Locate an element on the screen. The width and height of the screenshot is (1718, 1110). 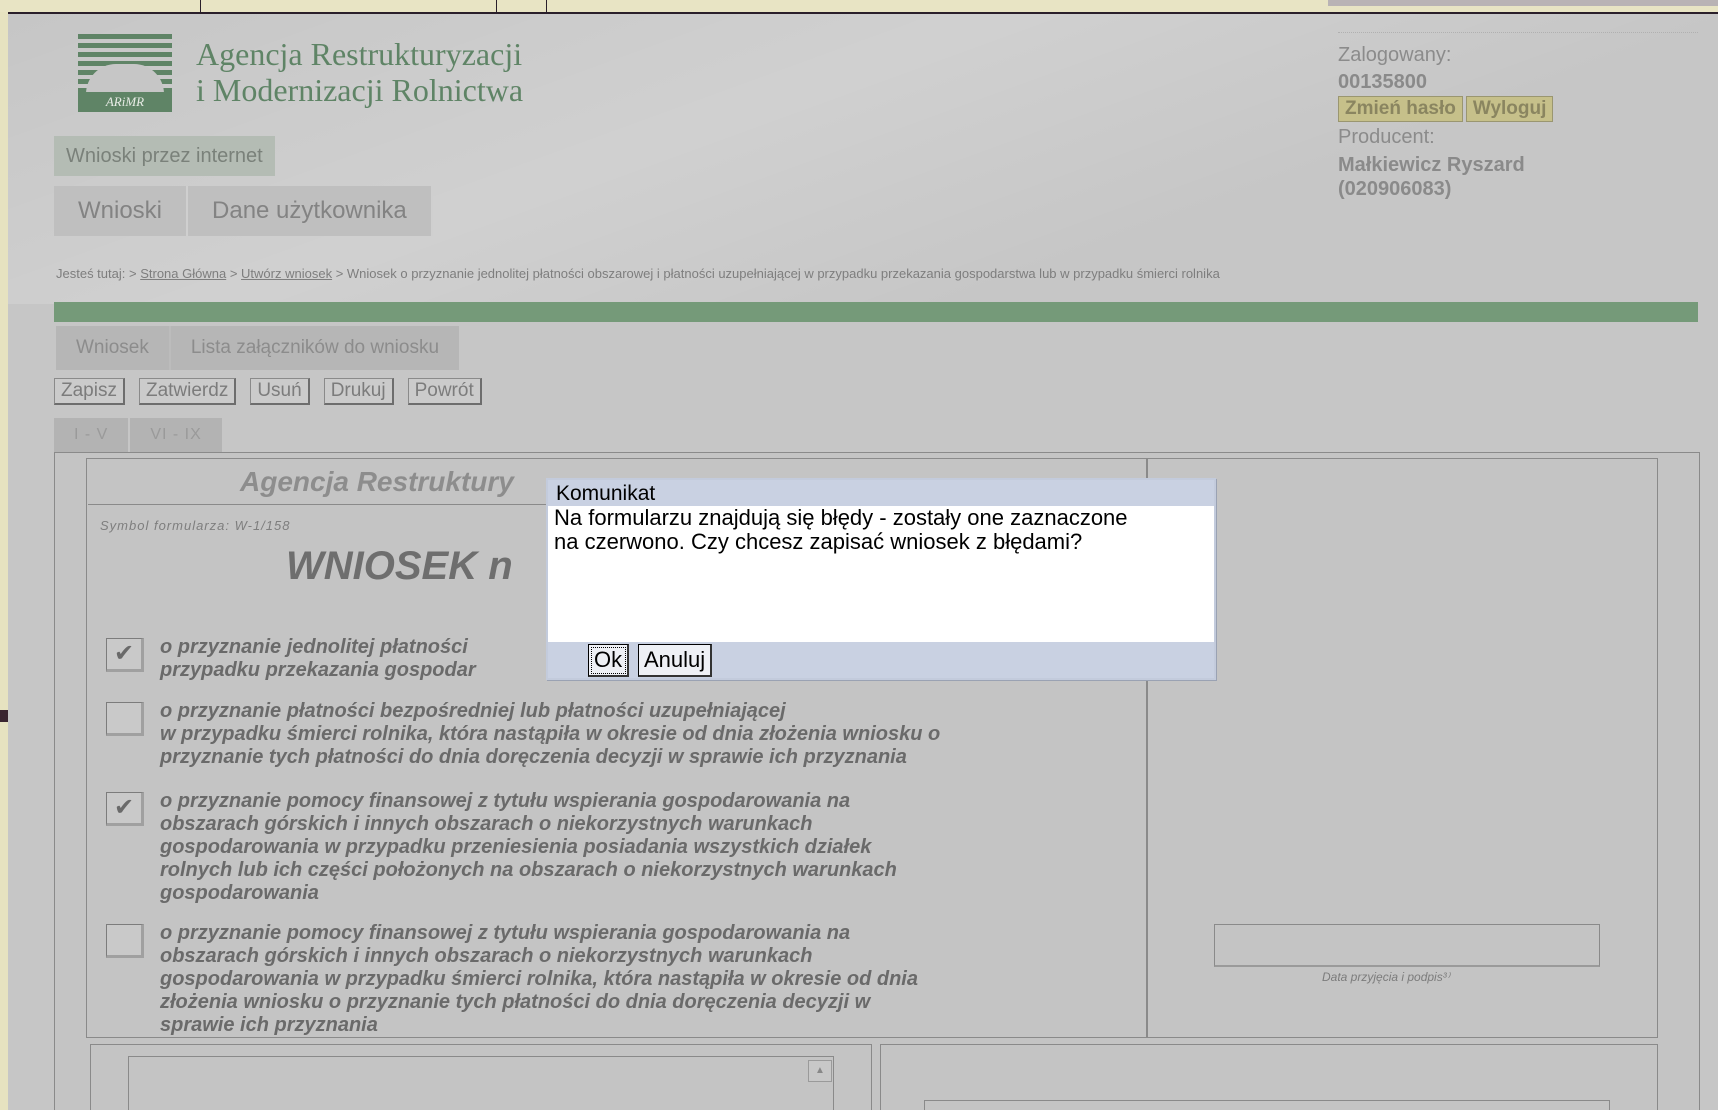
breadcrumb-prefix: Jesteś tutaj: > is located at coordinates (96, 273).